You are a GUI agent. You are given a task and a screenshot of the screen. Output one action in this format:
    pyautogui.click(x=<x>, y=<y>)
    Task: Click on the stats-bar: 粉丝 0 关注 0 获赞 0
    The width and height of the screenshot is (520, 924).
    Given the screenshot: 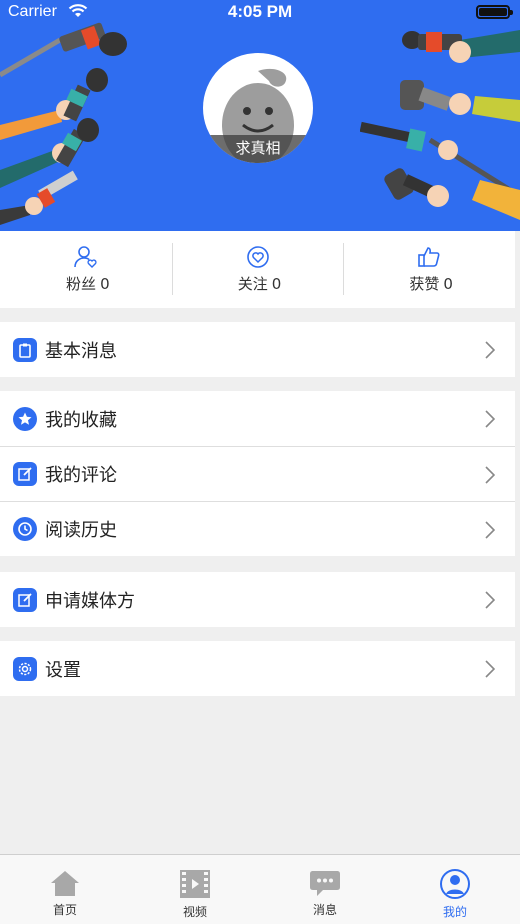 What is the action you would take?
    pyautogui.click(x=257, y=269)
    